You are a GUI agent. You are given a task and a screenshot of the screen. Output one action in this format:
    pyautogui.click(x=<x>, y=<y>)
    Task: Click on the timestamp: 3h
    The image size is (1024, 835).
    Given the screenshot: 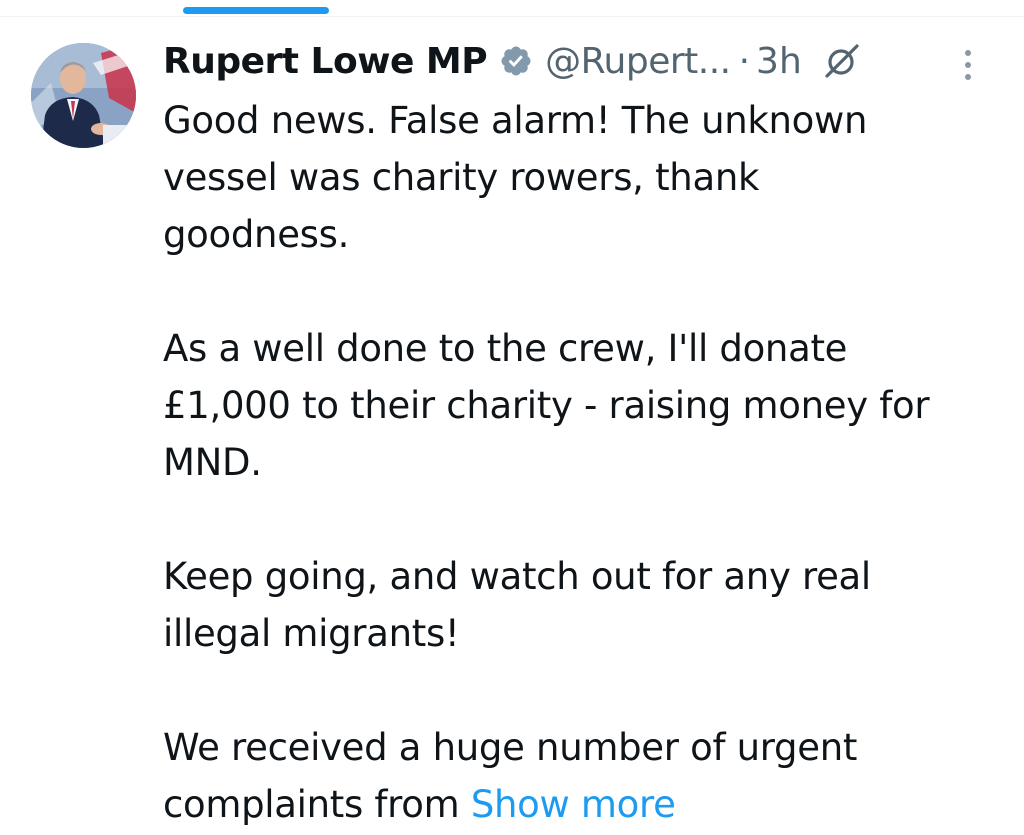 What is the action you would take?
    pyautogui.click(x=779, y=61)
    